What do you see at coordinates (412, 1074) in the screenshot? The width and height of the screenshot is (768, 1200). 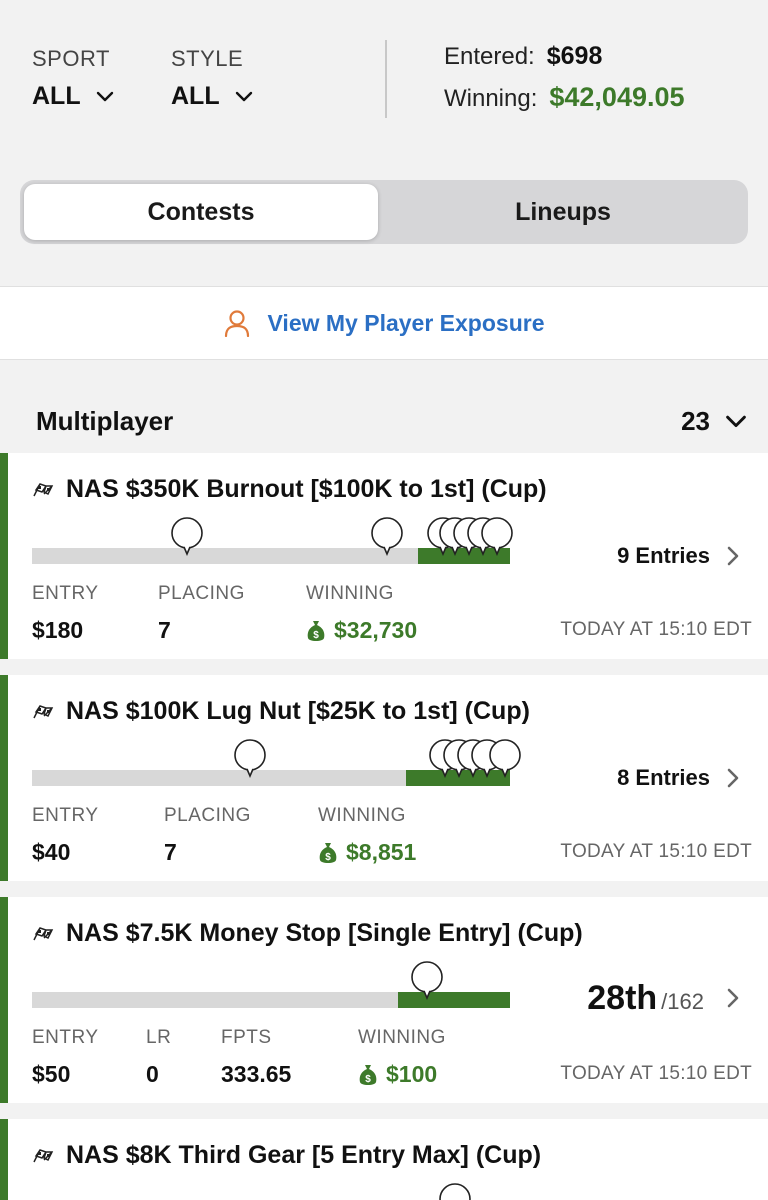 I see `stat-value: $100` at bounding box center [412, 1074].